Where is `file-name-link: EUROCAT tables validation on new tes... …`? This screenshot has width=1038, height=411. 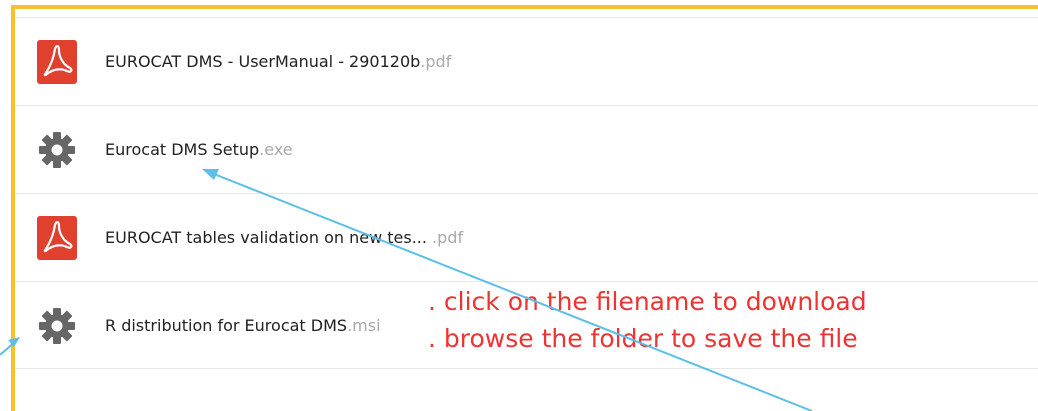
file-name-link: EUROCAT tables validation on new tes... … is located at coordinates (284, 238).